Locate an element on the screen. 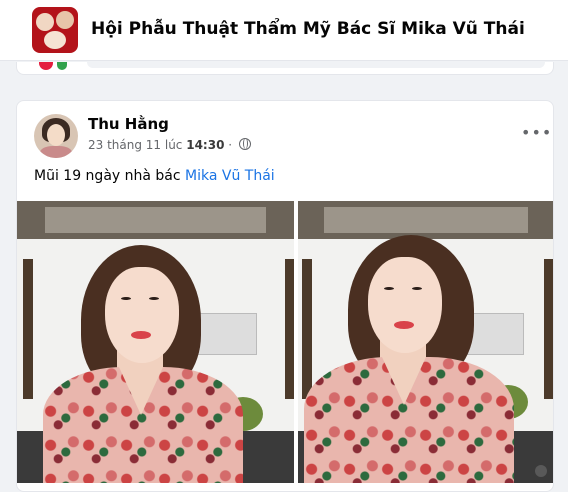 Image resolution: width=568 pixels, height=492 pixels. post-time: 14:30 is located at coordinates (205, 145).